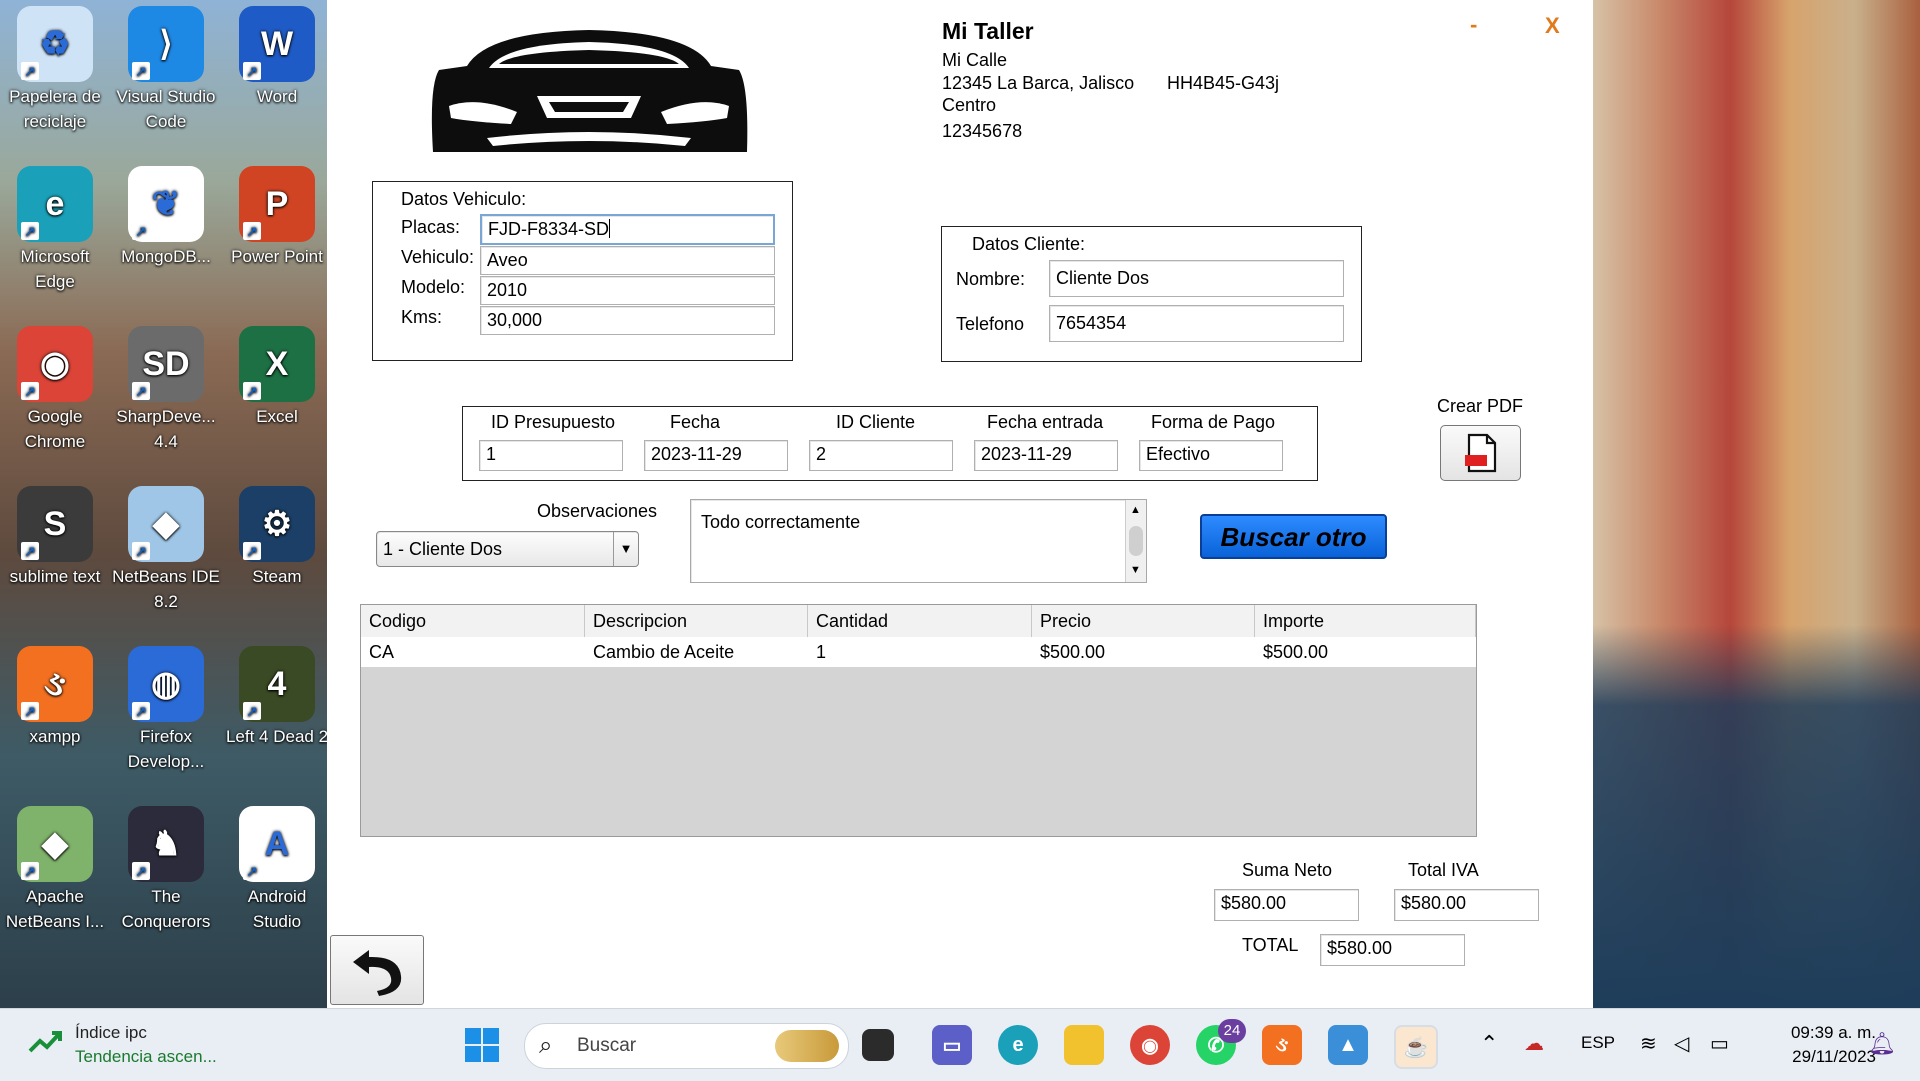 The width and height of the screenshot is (1920, 1081). I want to click on table-row: CA Cambio de Aceite 1 $500.00 $500.00, so click(918, 652).